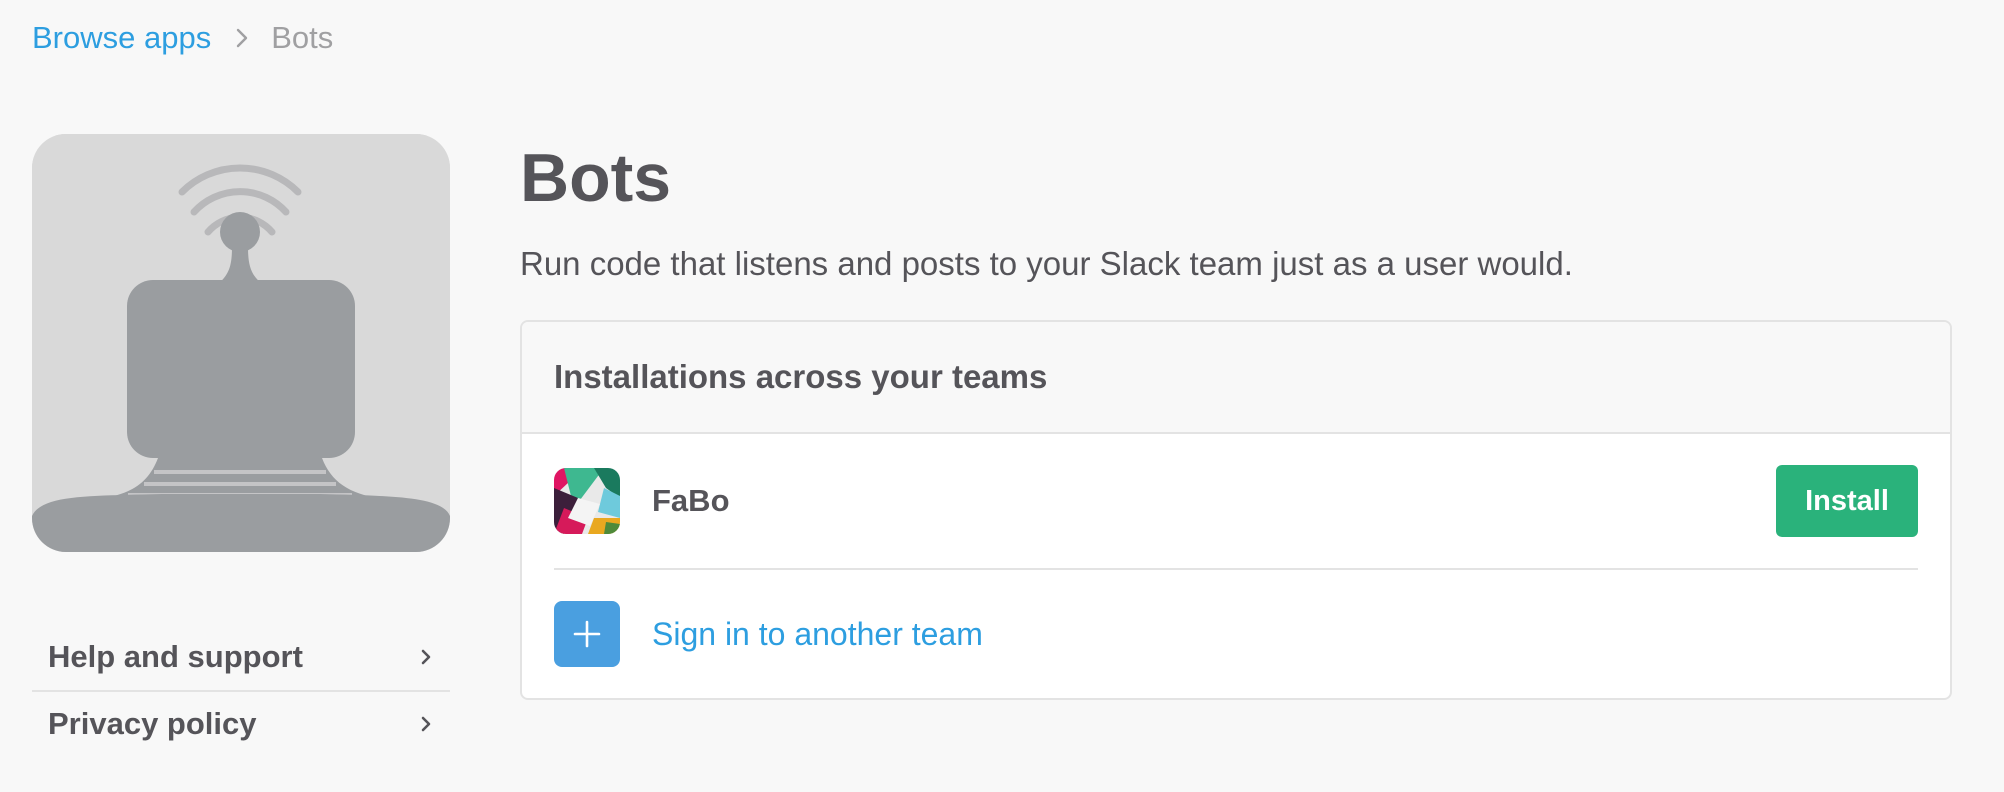 This screenshot has height=792, width=2004. I want to click on sign-in-another-team-row: Sign in to another team, so click(1236, 634).